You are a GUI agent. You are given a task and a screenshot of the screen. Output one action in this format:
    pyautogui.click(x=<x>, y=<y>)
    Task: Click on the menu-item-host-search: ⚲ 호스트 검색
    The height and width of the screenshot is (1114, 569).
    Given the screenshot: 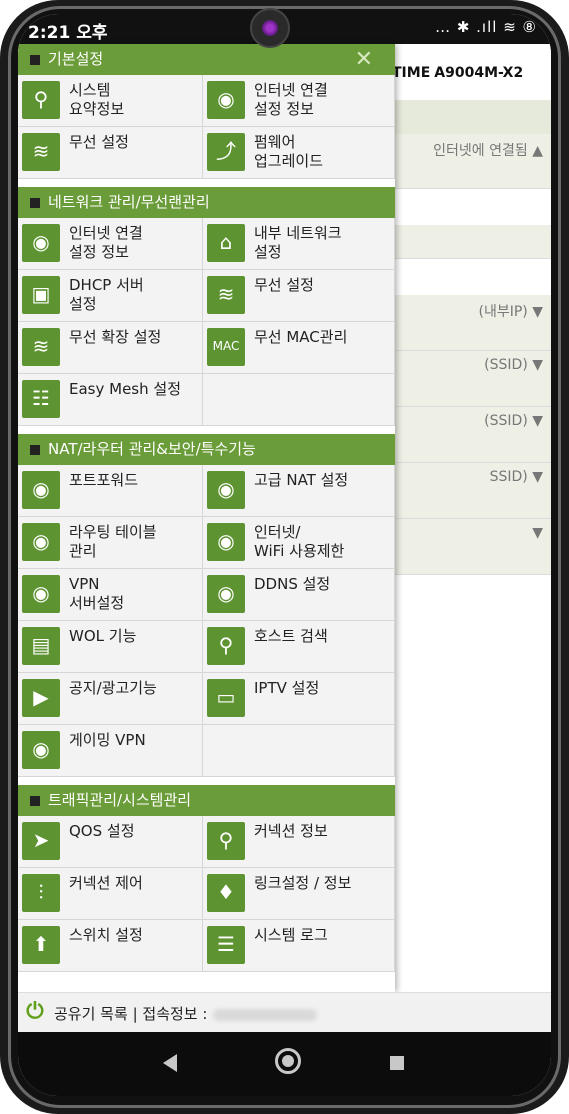 What is the action you would take?
    pyautogui.click(x=299, y=647)
    